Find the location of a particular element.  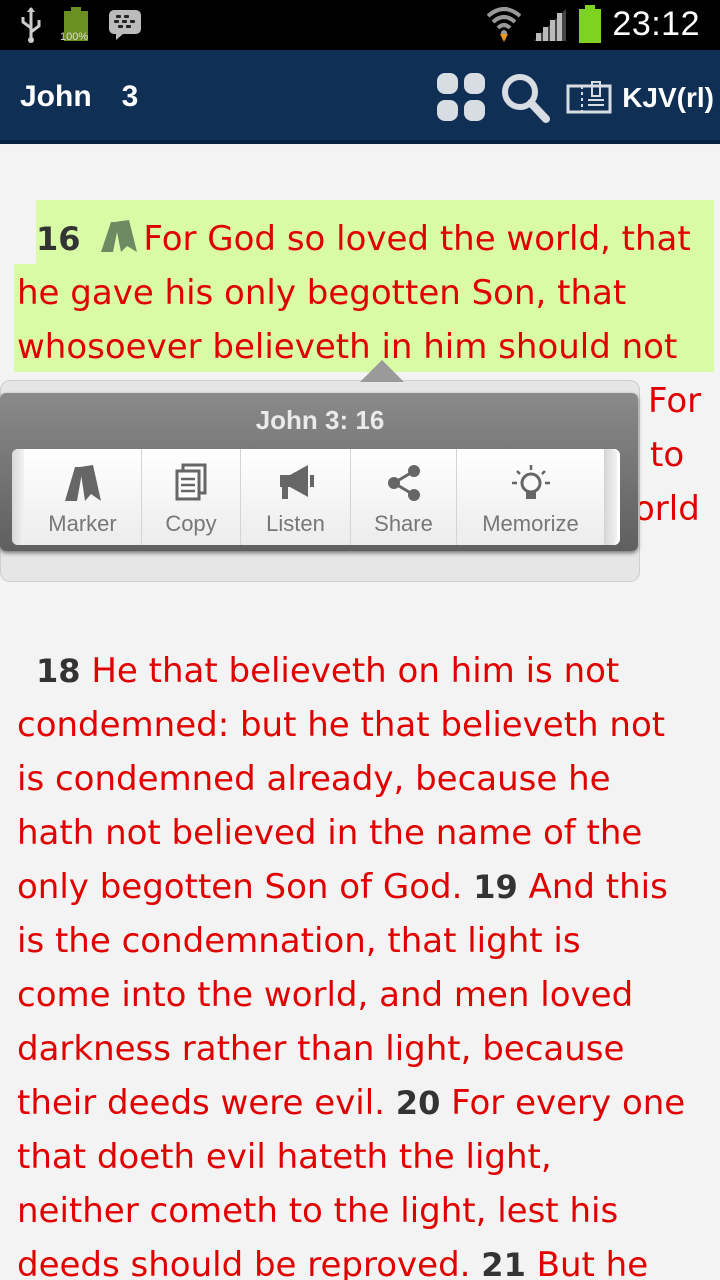

bbm-icon is located at coordinates (125, 25).